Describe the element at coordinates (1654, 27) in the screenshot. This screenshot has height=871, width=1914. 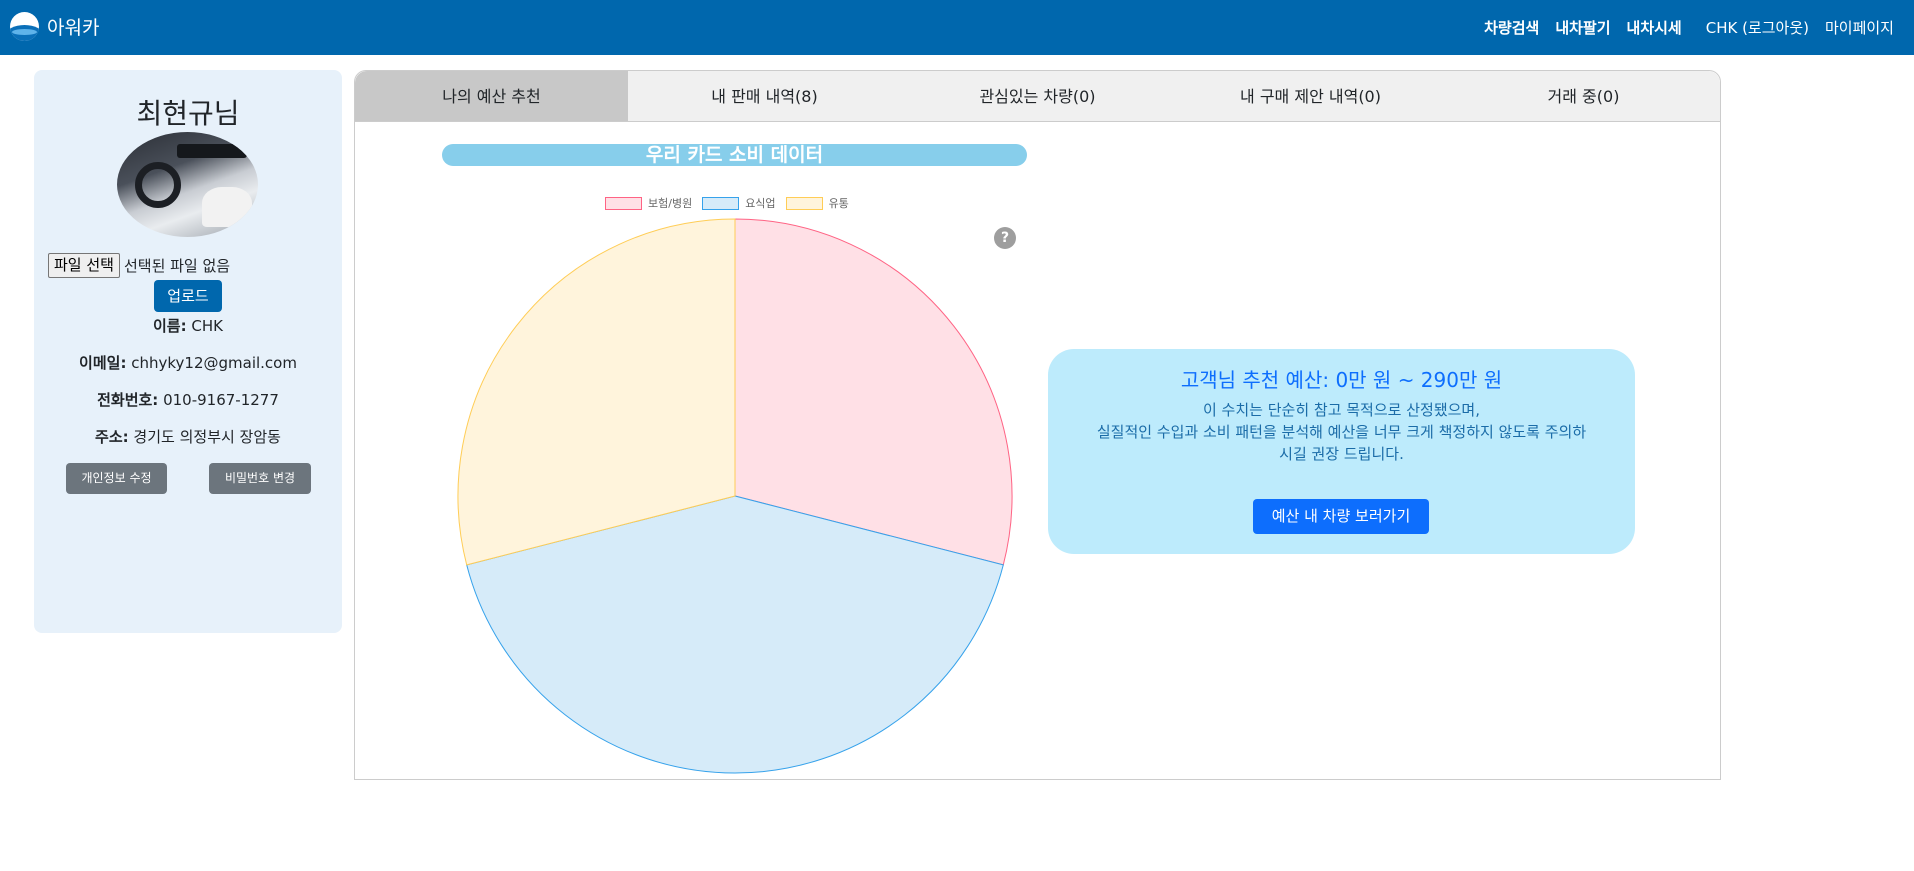
I see `nav-link-price: 내차시세` at that location.